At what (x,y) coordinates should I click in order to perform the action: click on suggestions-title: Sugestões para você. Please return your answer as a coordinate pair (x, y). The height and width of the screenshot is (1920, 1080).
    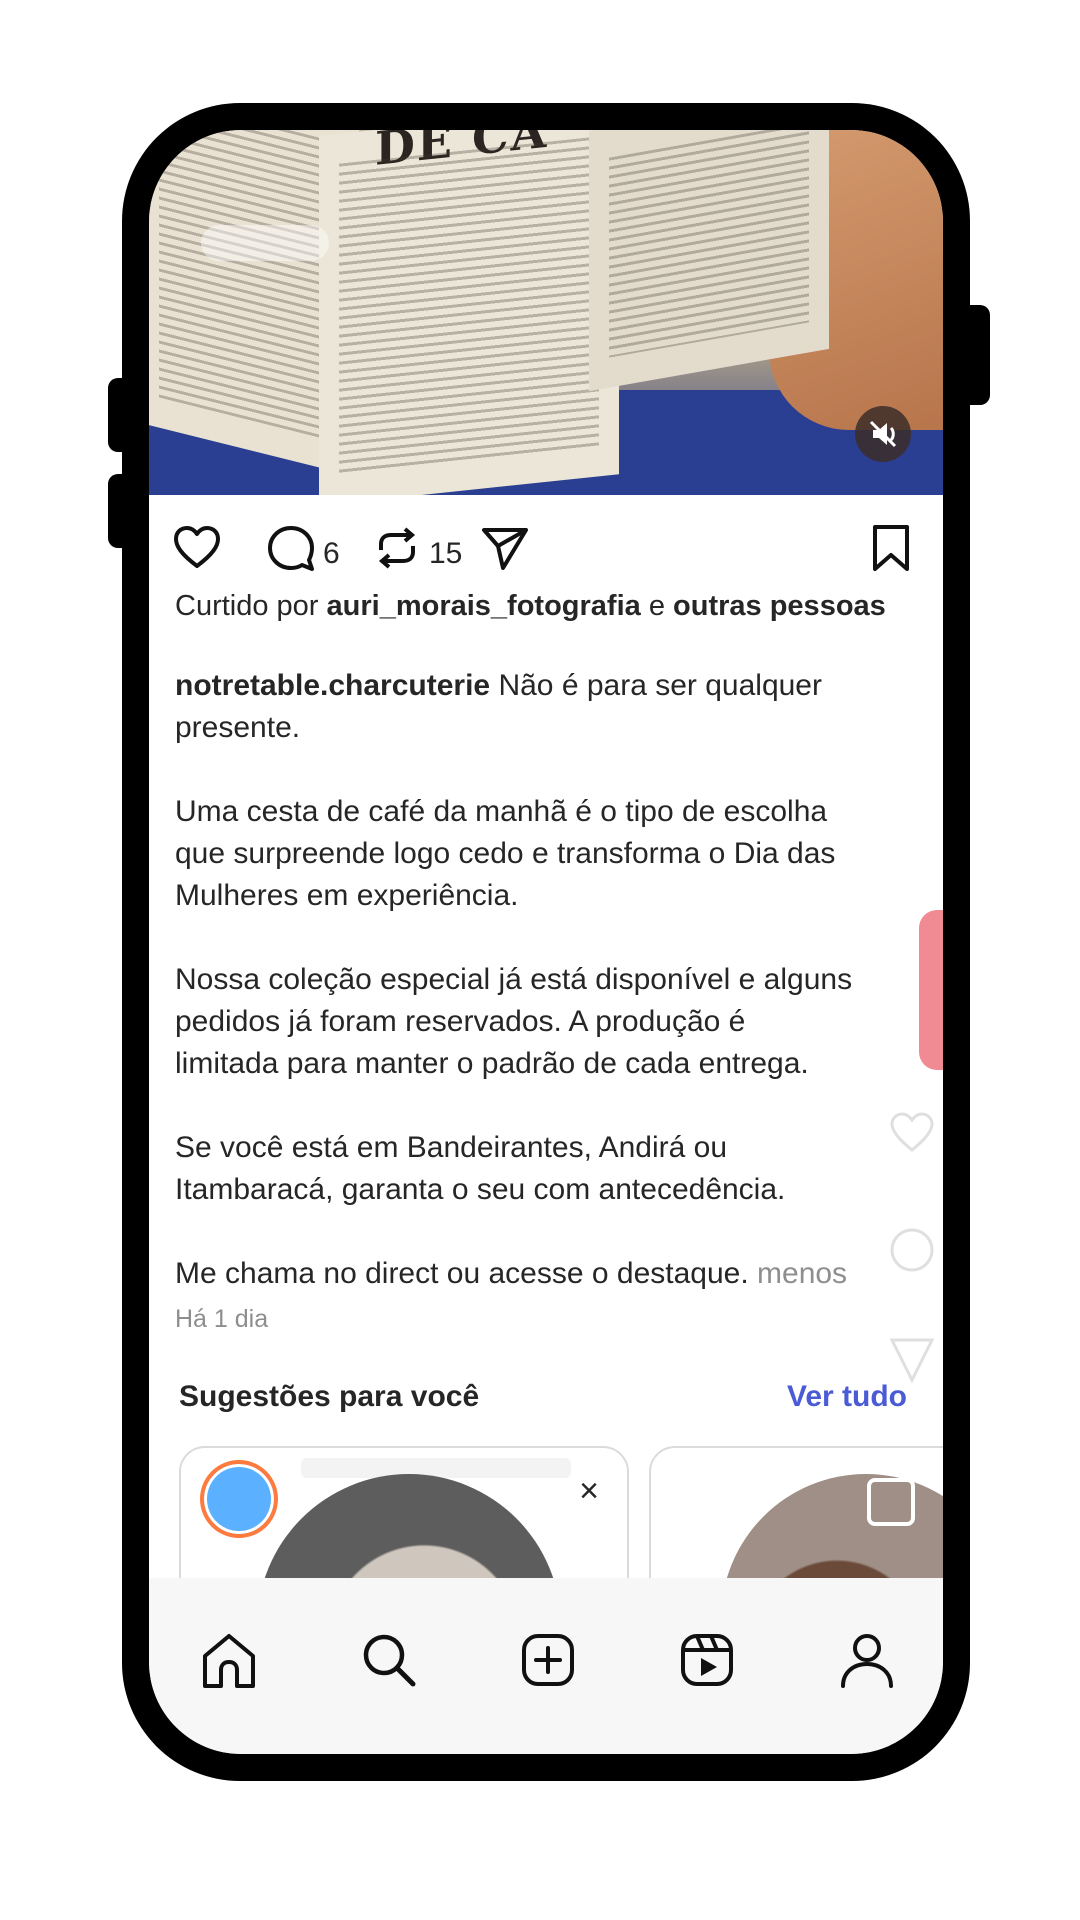
    Looking at the image, I should click on (329, 1396).